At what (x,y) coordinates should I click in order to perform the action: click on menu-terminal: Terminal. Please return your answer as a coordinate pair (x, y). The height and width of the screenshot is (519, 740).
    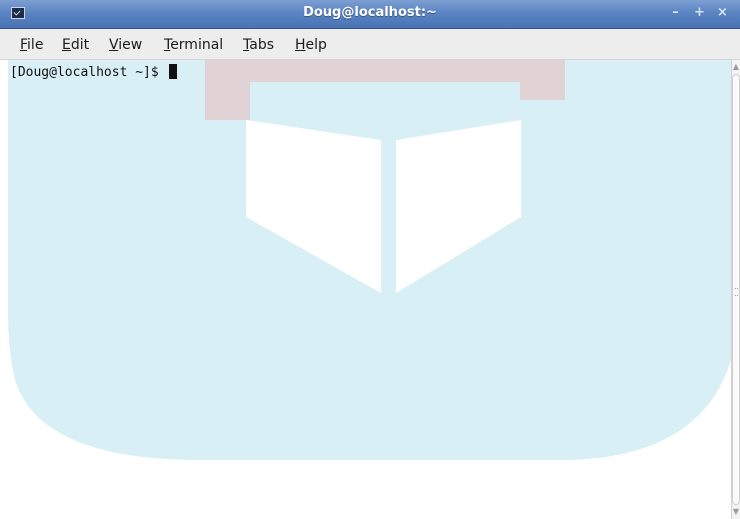
    Looking at the image, I should click on (193, 45).